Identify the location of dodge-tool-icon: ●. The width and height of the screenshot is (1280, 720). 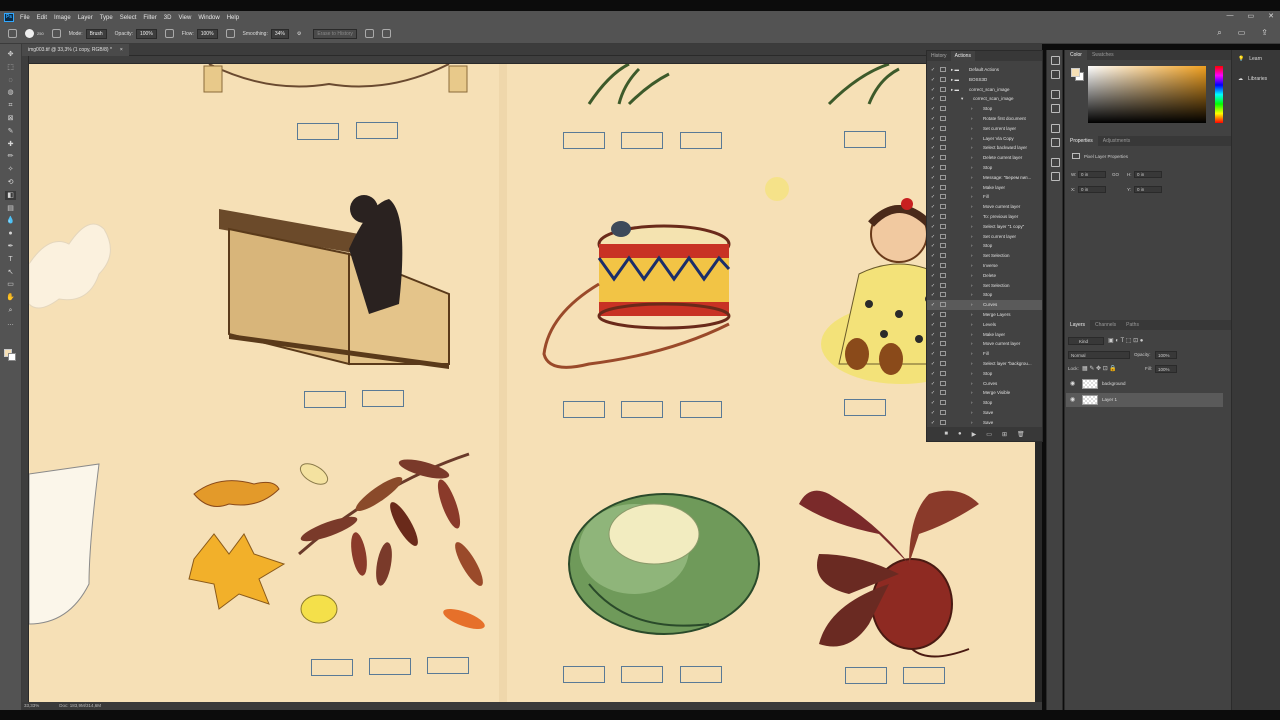
(10, 233).